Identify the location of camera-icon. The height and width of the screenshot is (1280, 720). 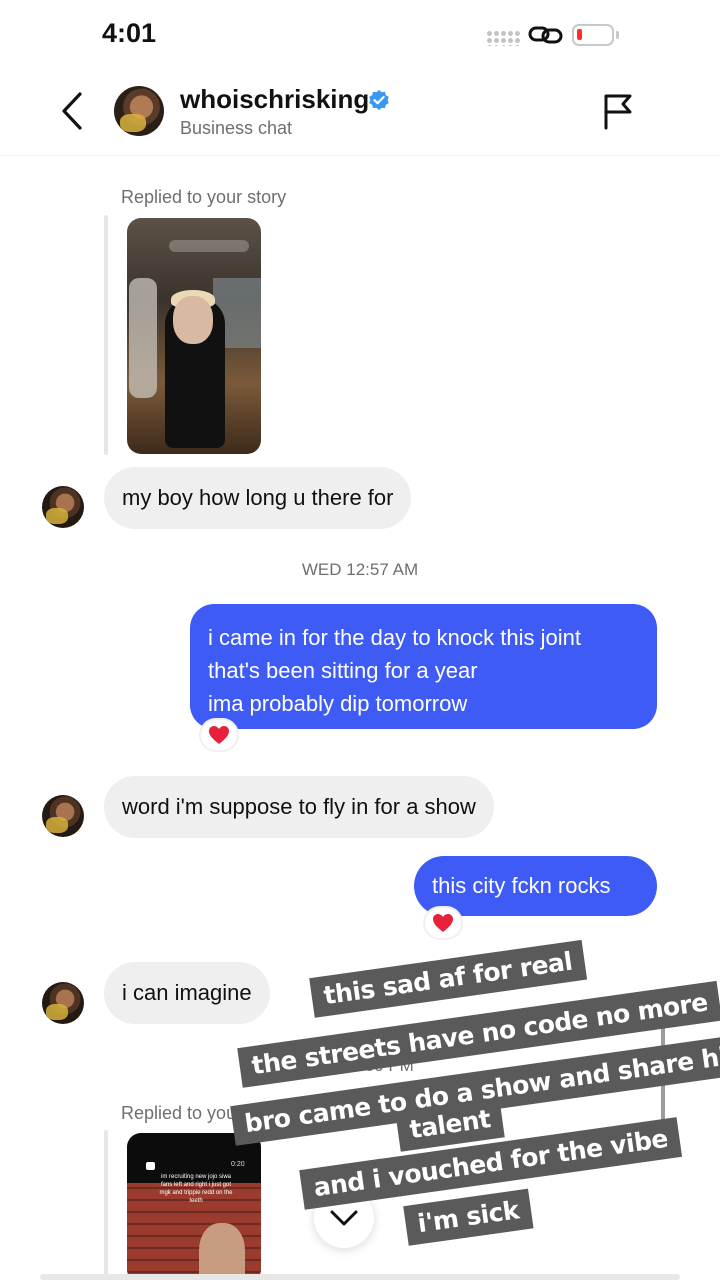
(150, 1166).